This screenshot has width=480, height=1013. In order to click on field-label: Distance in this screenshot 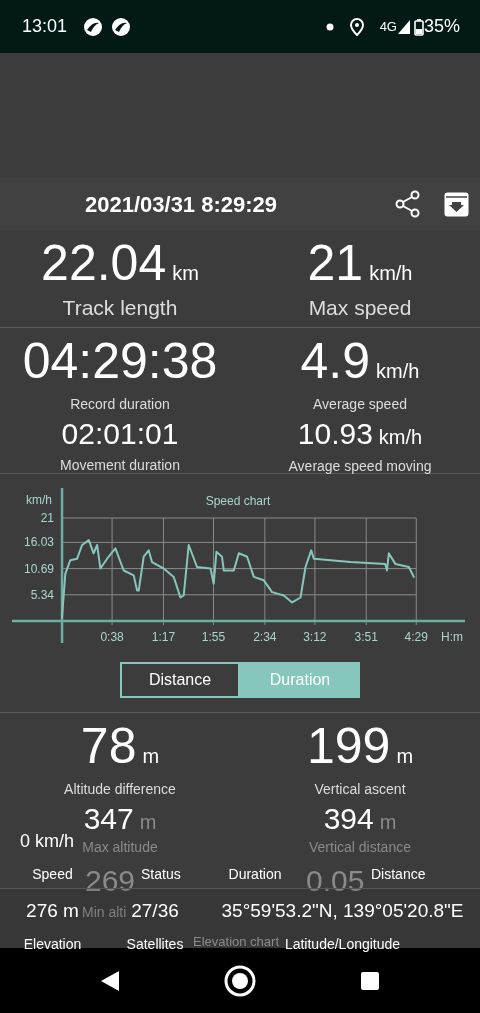, I will do `click(398, 874)`.